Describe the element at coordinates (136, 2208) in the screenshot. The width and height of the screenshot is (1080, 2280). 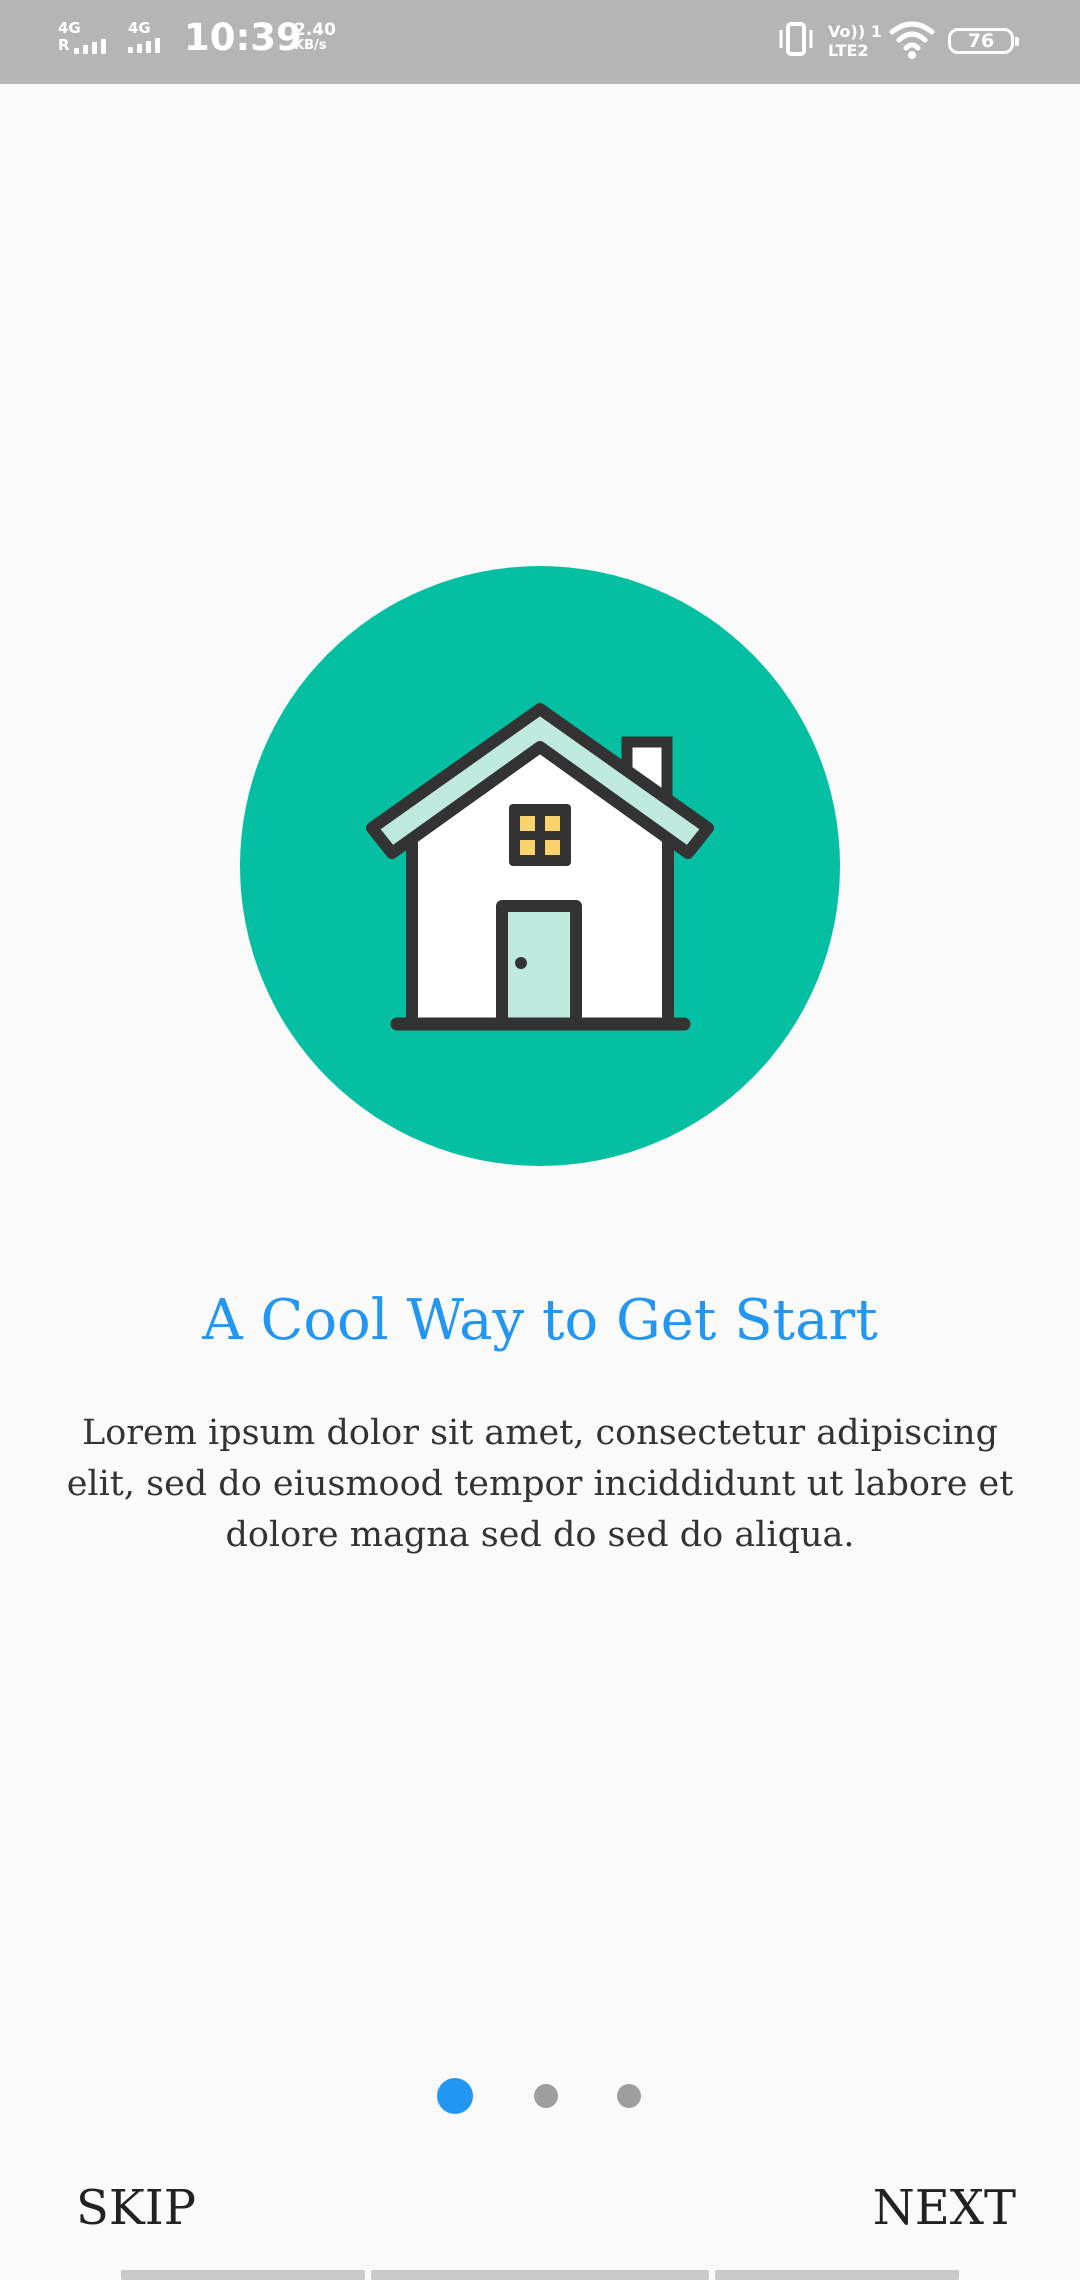
I see `skip-button: SKIP` at that location.